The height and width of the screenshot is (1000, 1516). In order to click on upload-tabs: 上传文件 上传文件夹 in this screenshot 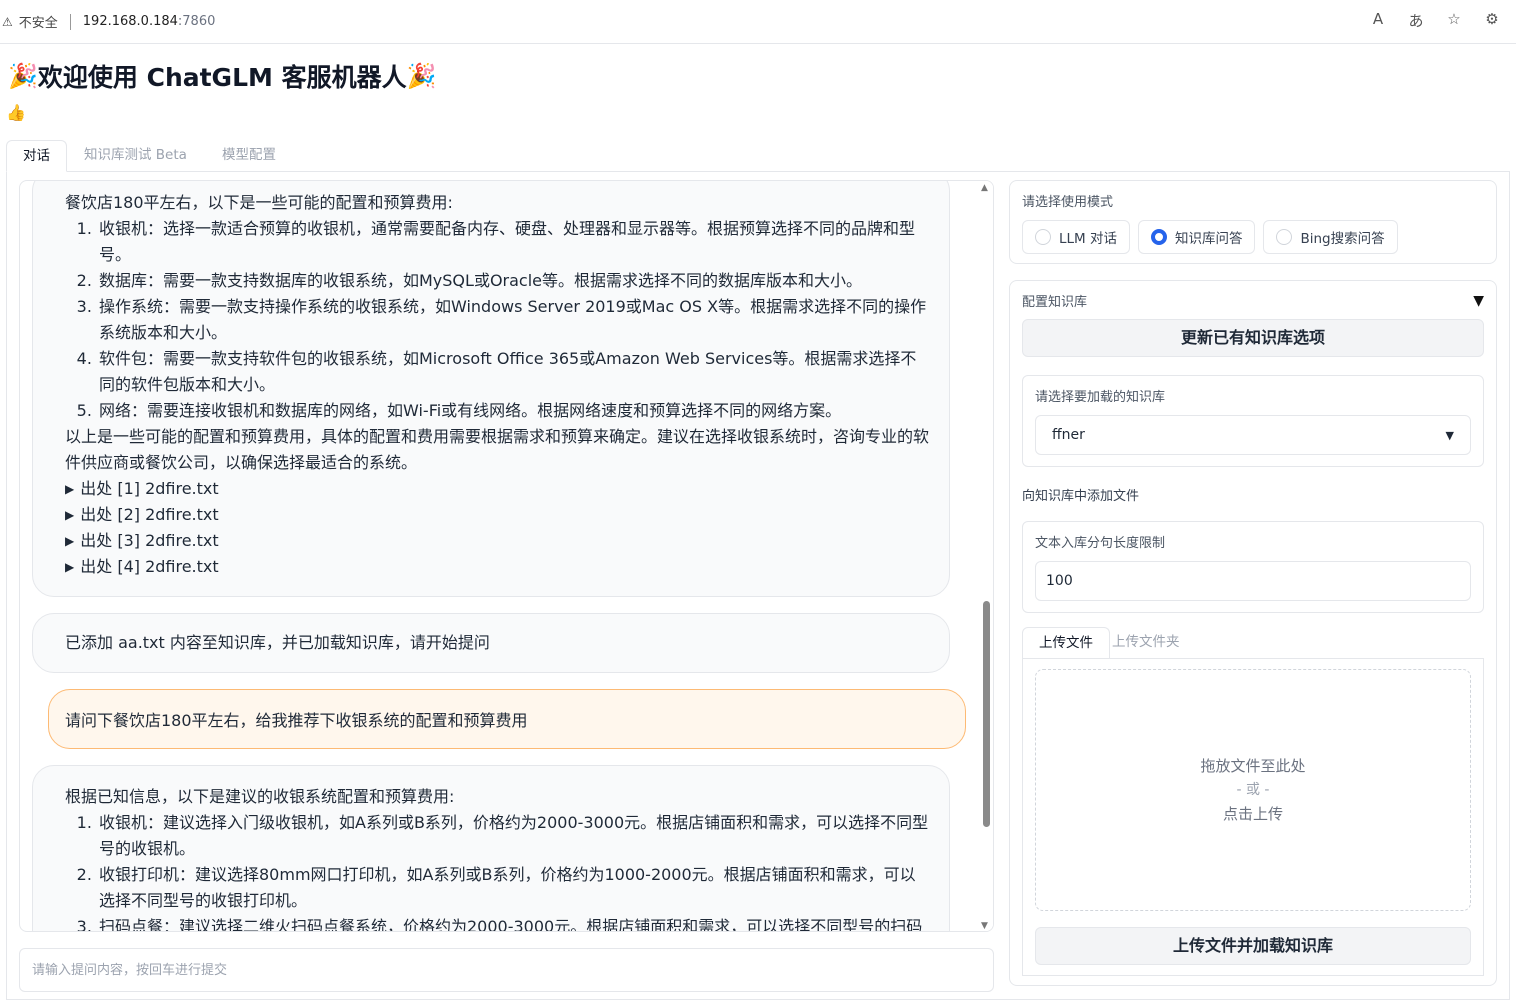, I will do `click(1253, 643)`.